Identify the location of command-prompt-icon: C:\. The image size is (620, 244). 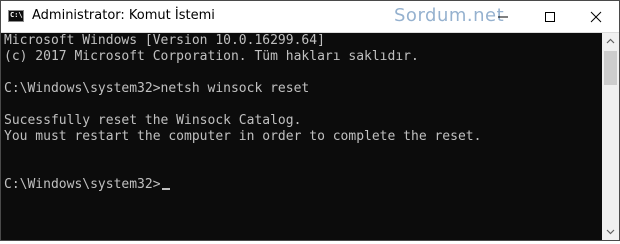
(16, 16).